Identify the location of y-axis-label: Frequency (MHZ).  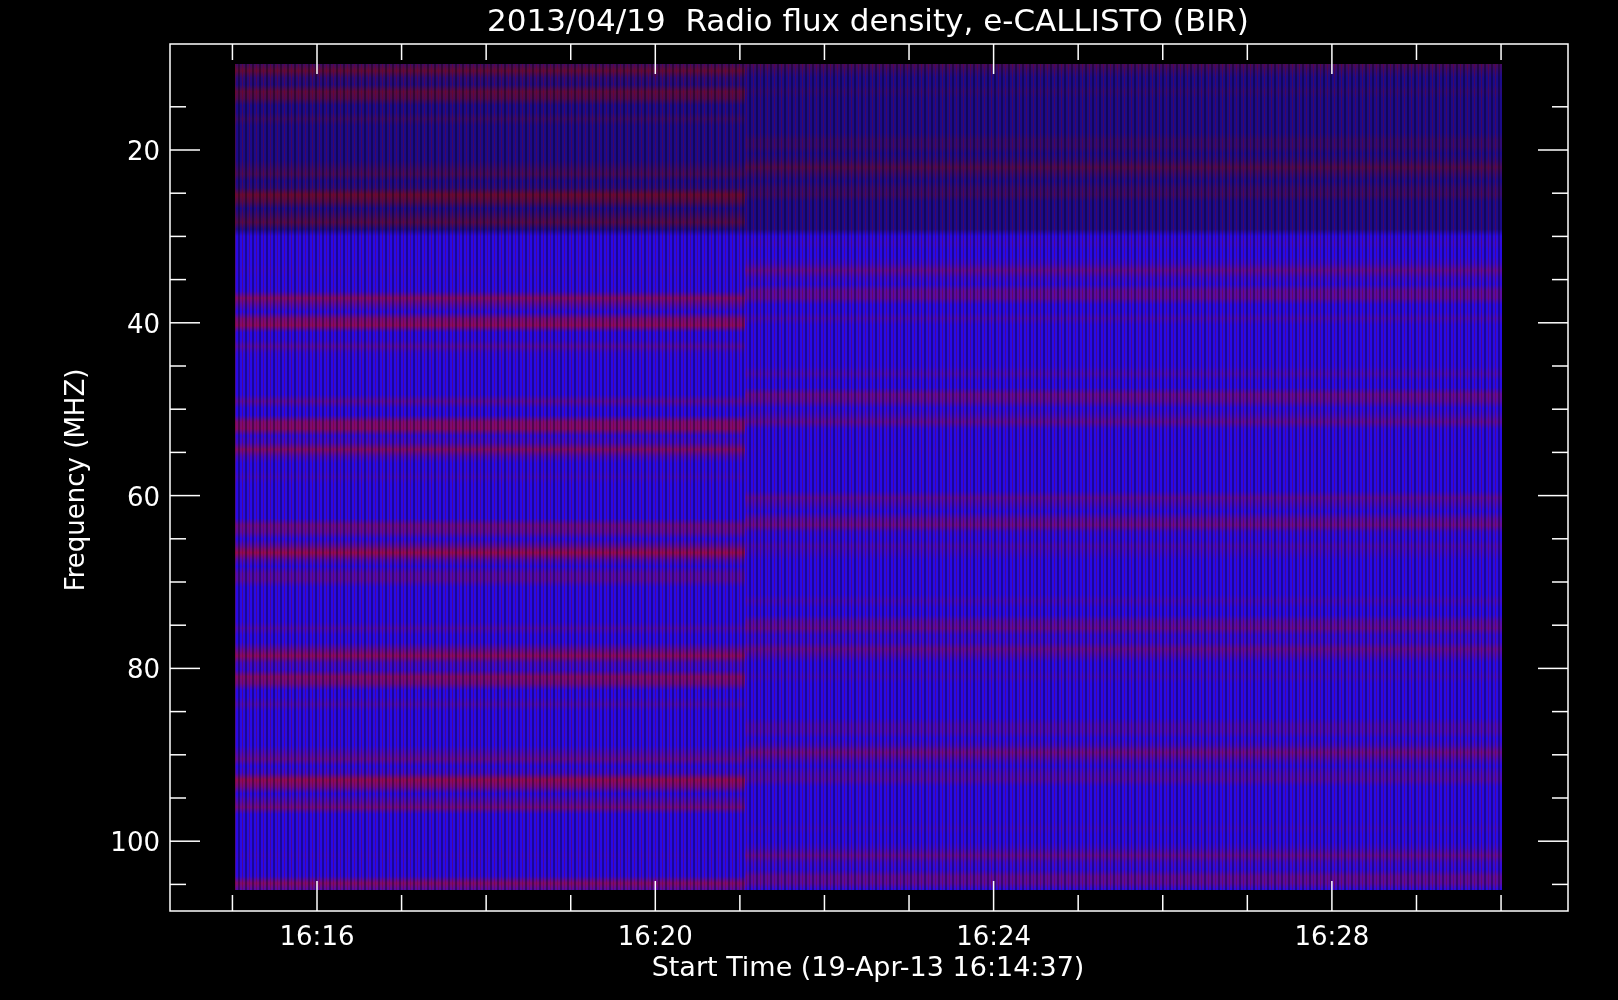
(75, 480).